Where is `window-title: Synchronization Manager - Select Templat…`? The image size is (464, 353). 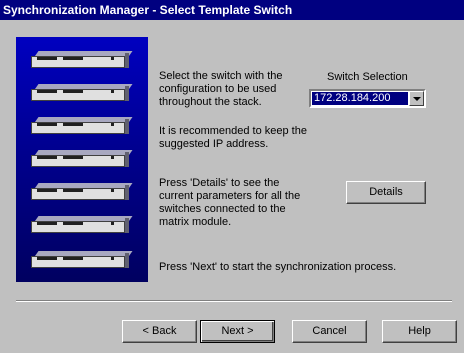 window-title: Synchronization Manager - Select Templat… is located at coordinates (232, 10).